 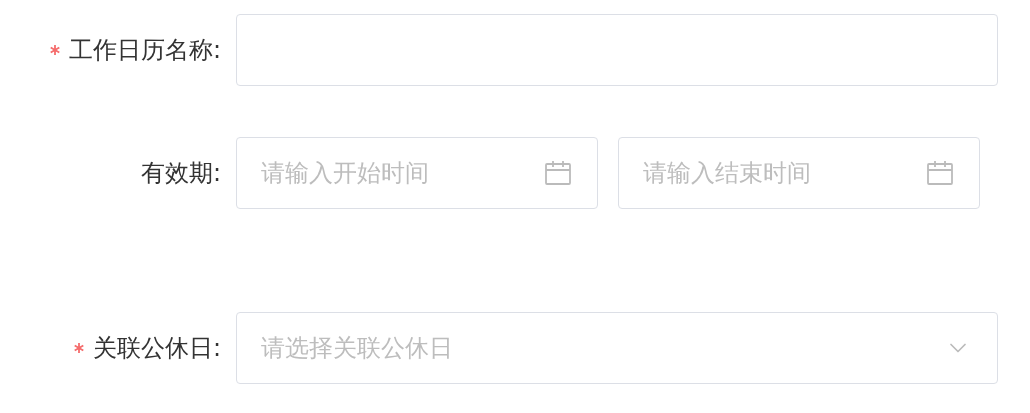 I want to click on date-input: 请输入开始时间, so click(x=417, y=173).